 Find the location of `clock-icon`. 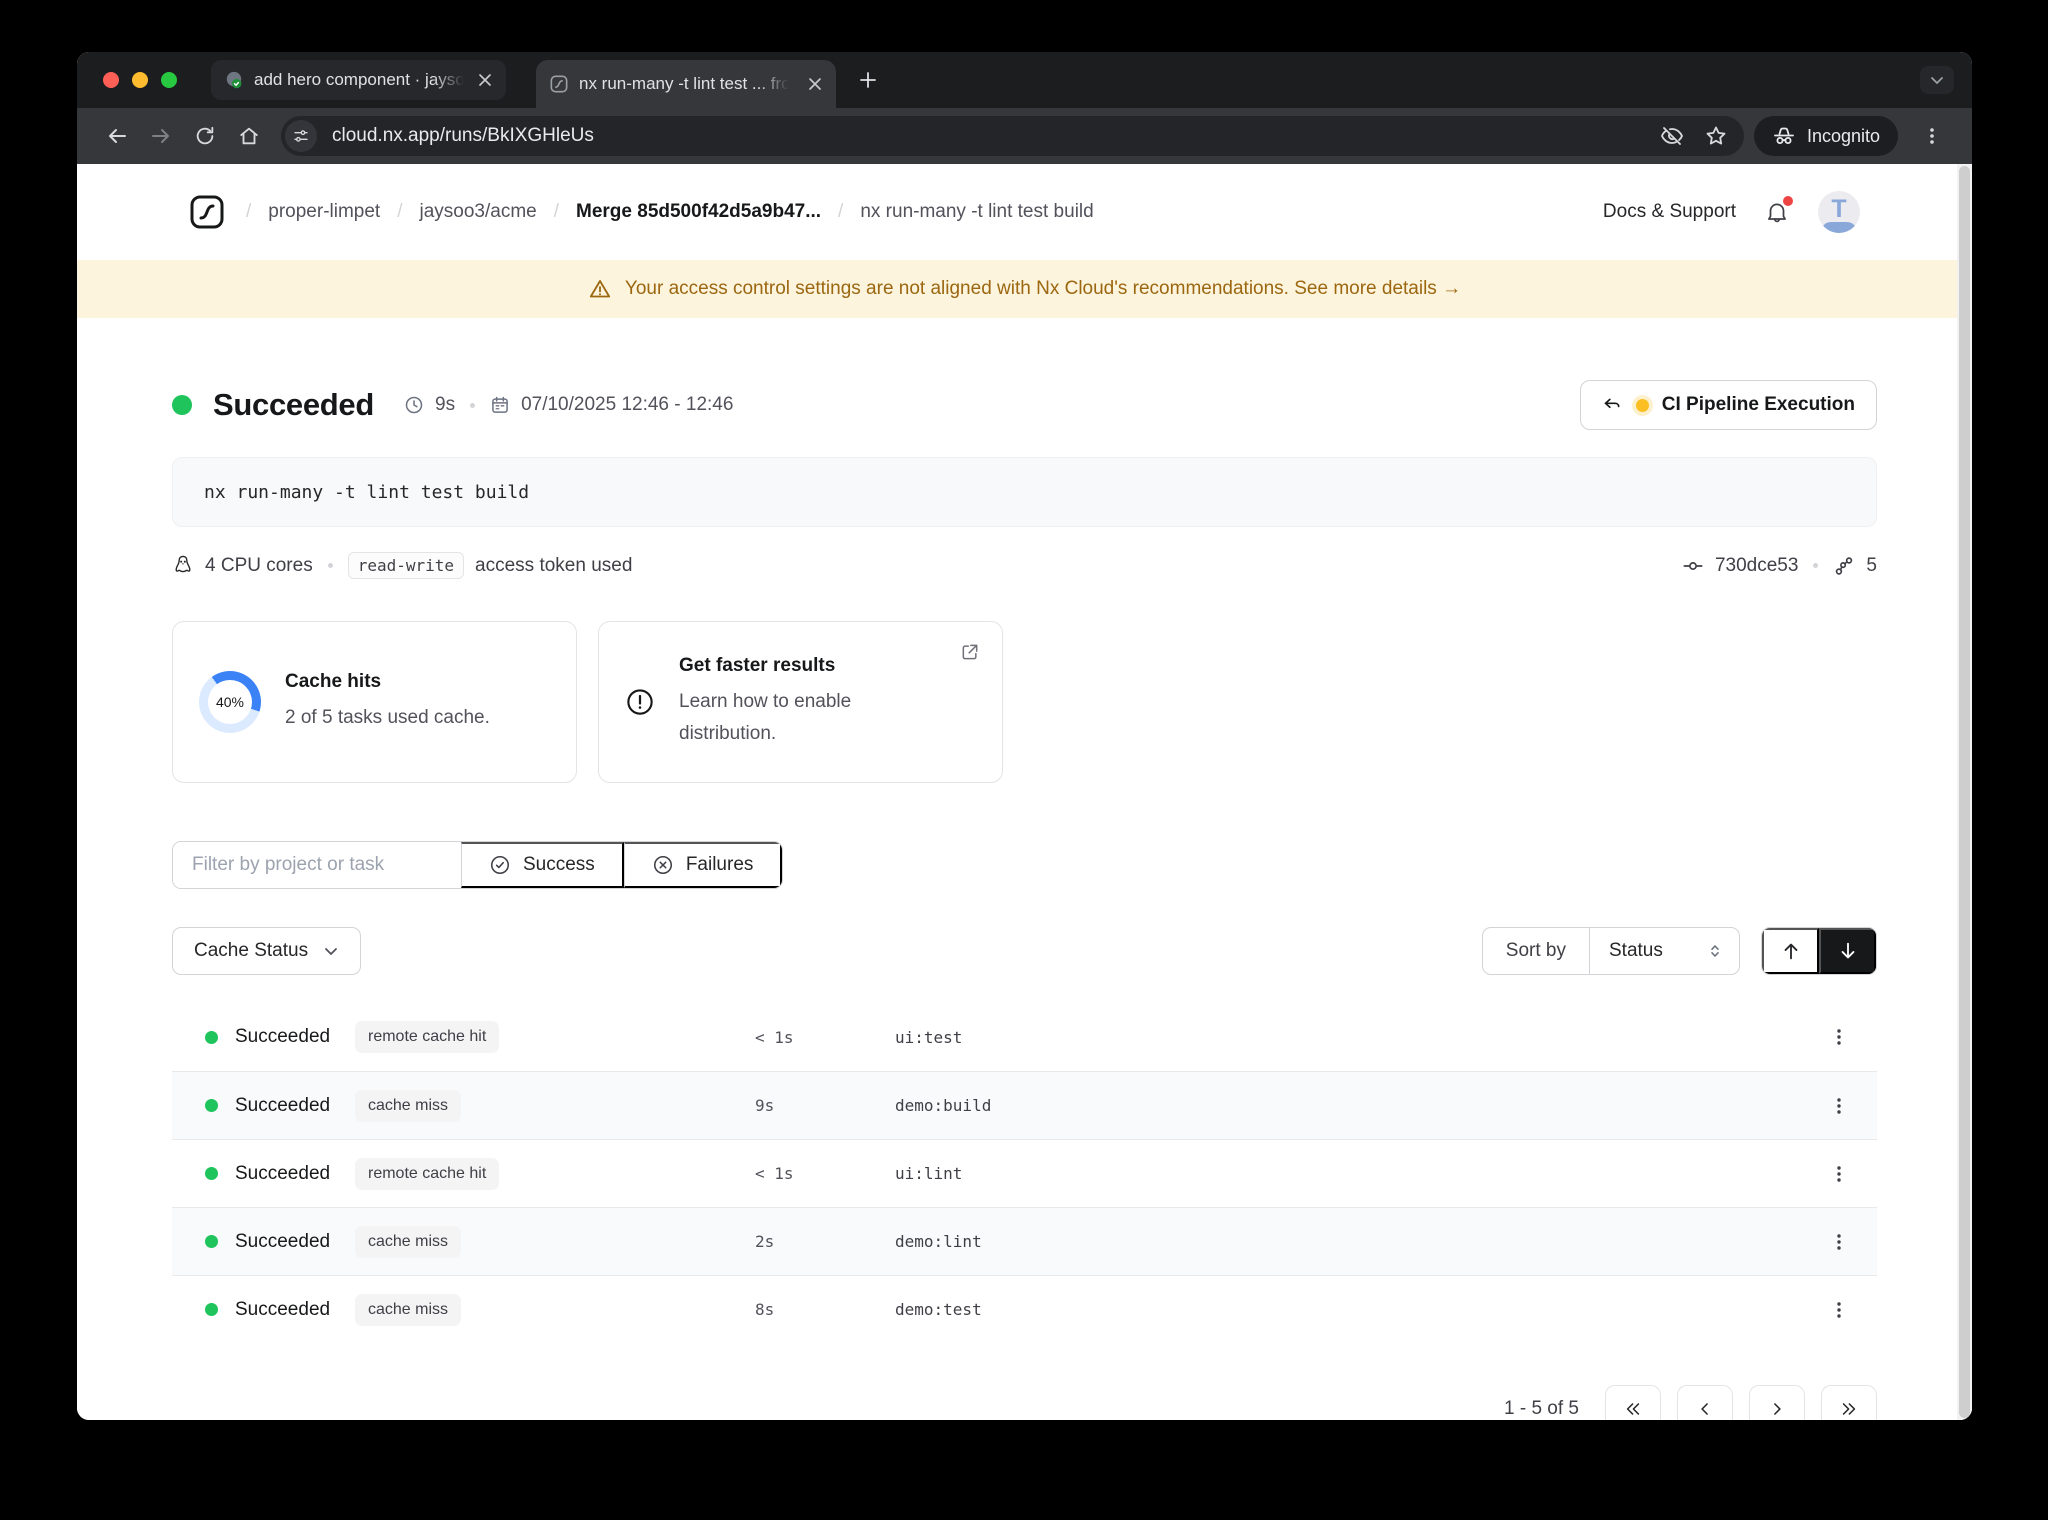

clock-icon is located at coordinates (414, 405).